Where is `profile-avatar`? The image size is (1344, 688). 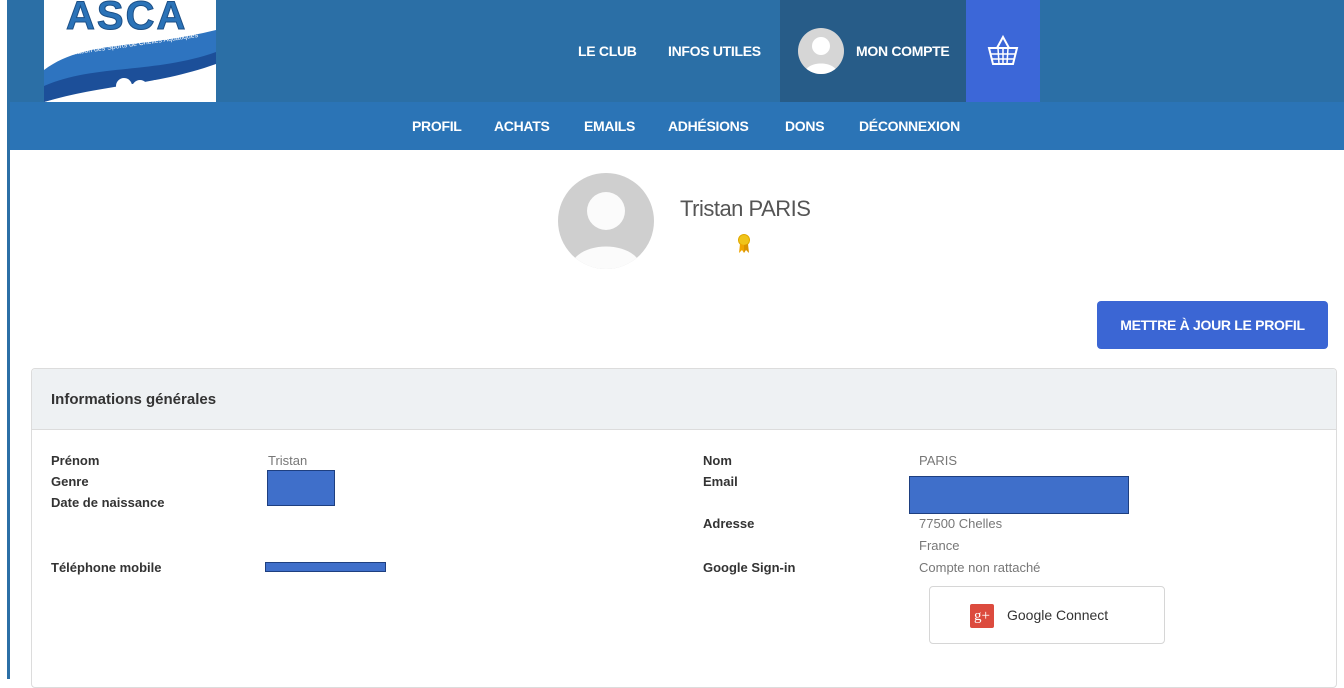 profile-avatar is located at coordinates (606, 221).